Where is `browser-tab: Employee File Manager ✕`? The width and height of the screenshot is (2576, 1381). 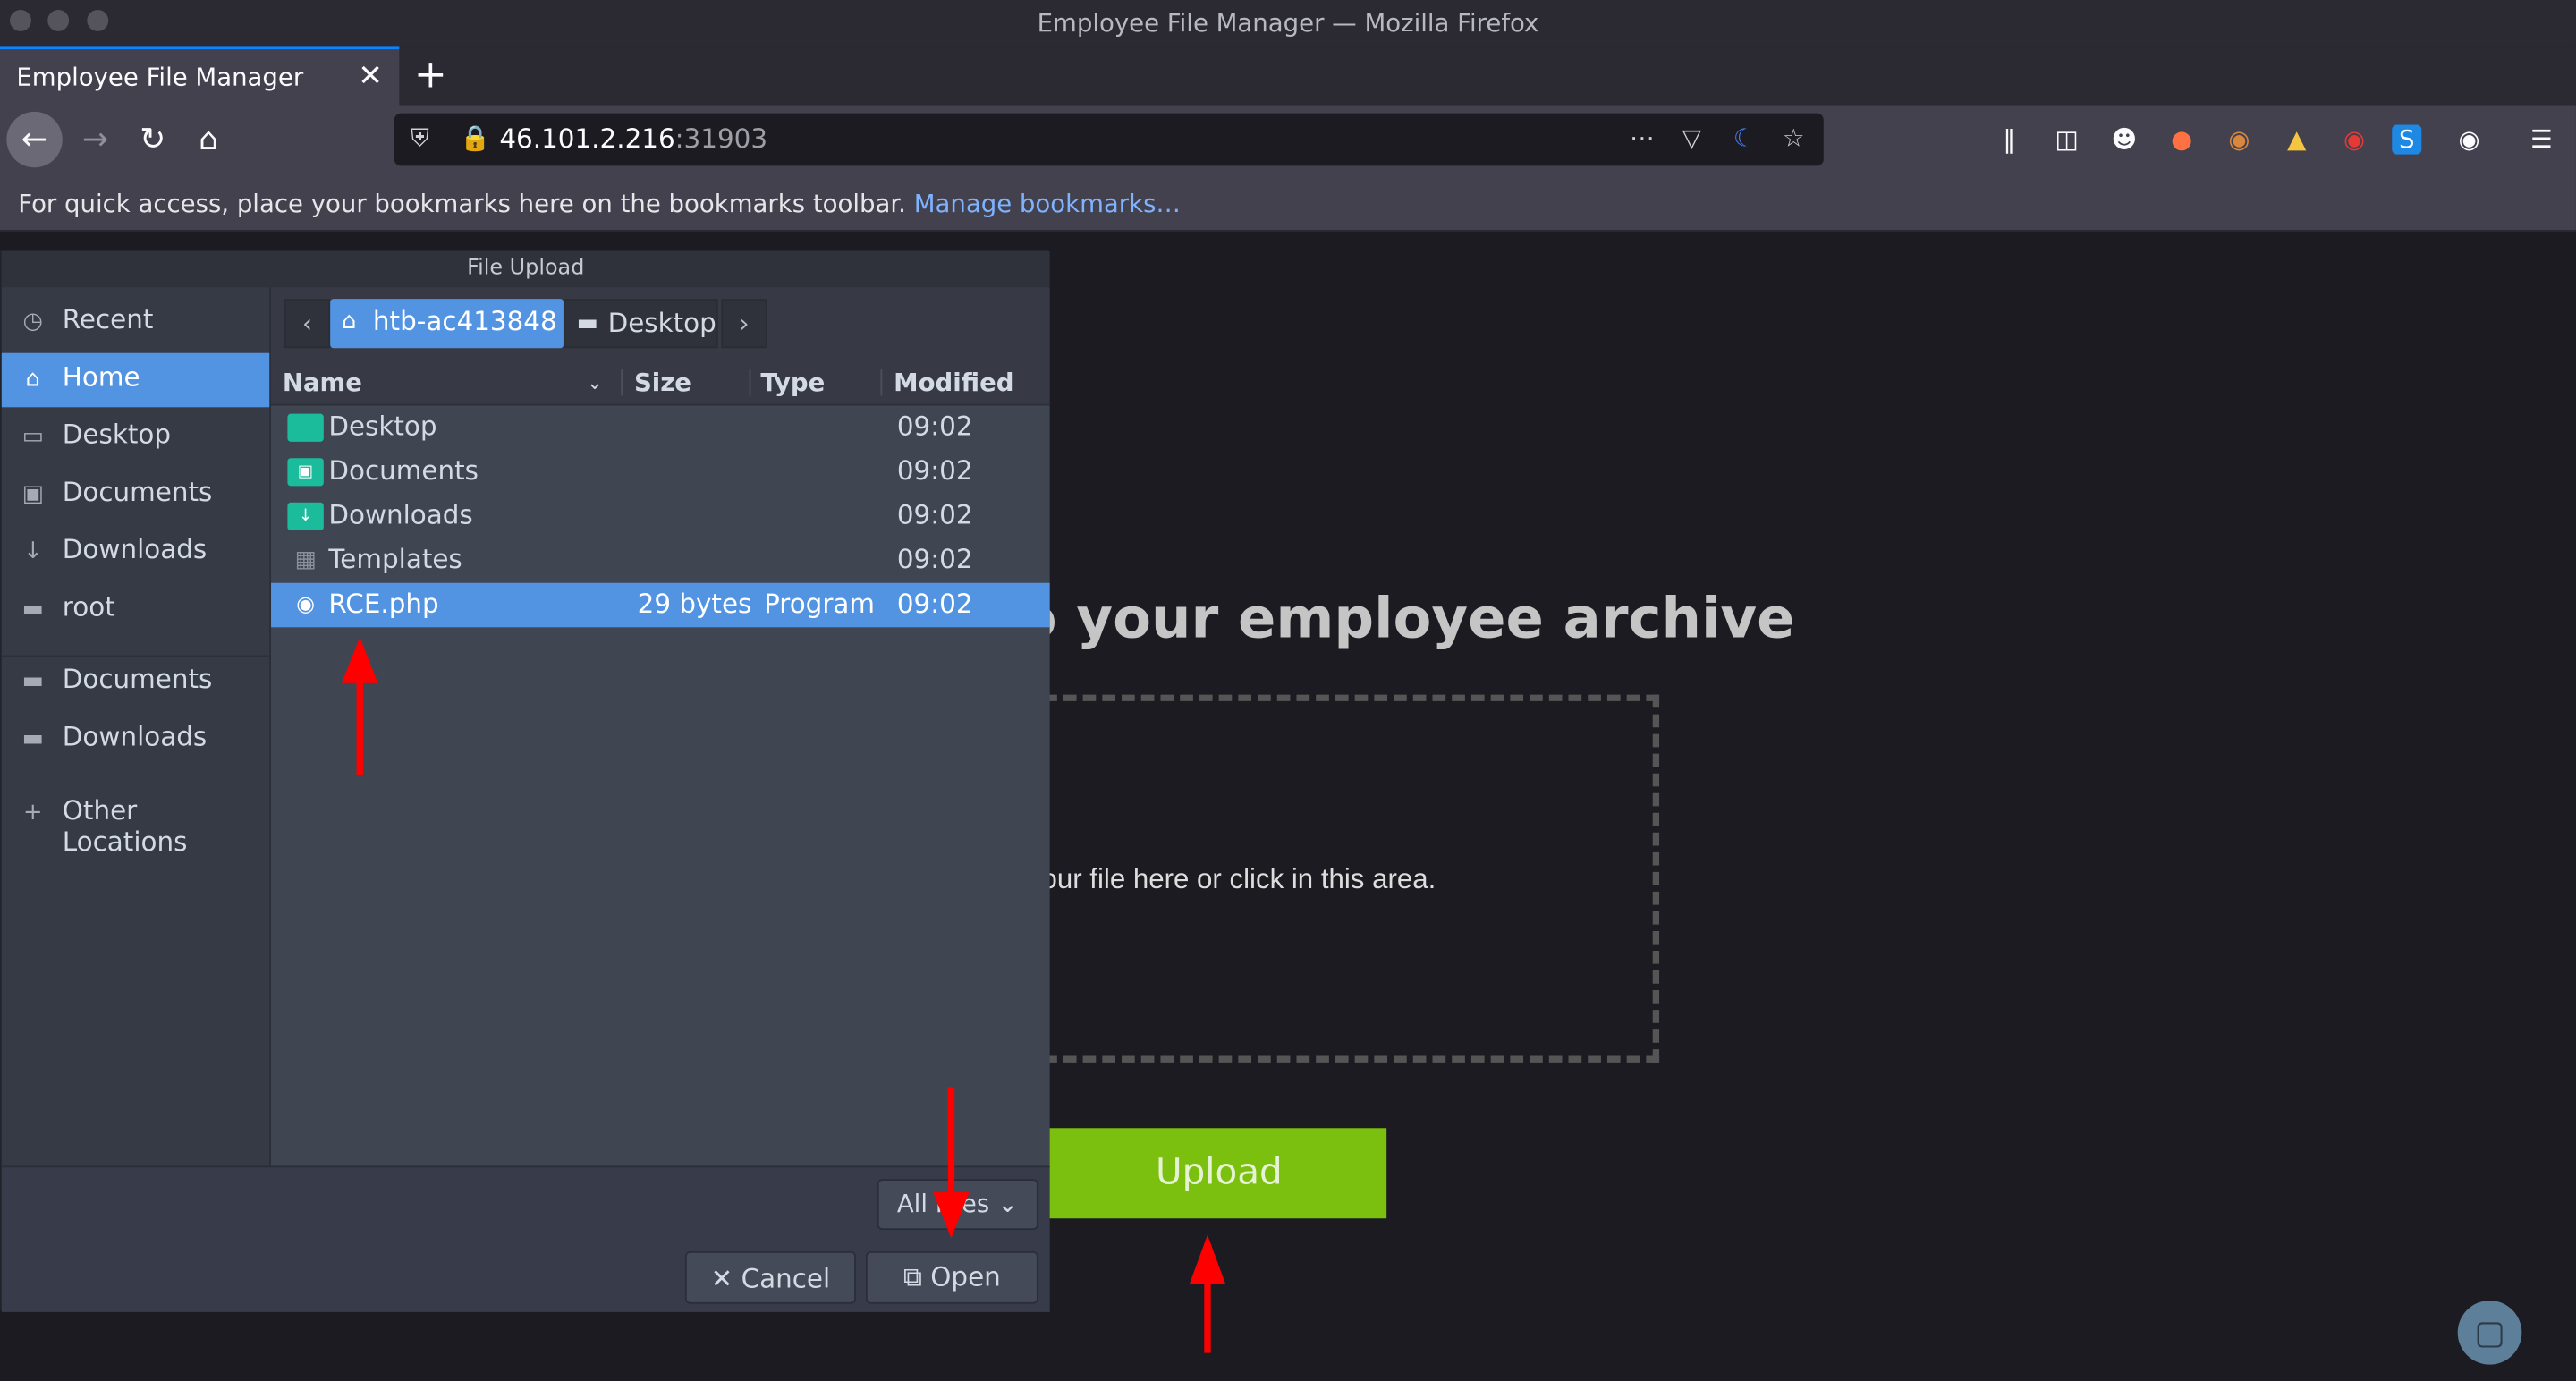 browser-tab: Employee File Manager ✕ is located at coordinates (200, 76).